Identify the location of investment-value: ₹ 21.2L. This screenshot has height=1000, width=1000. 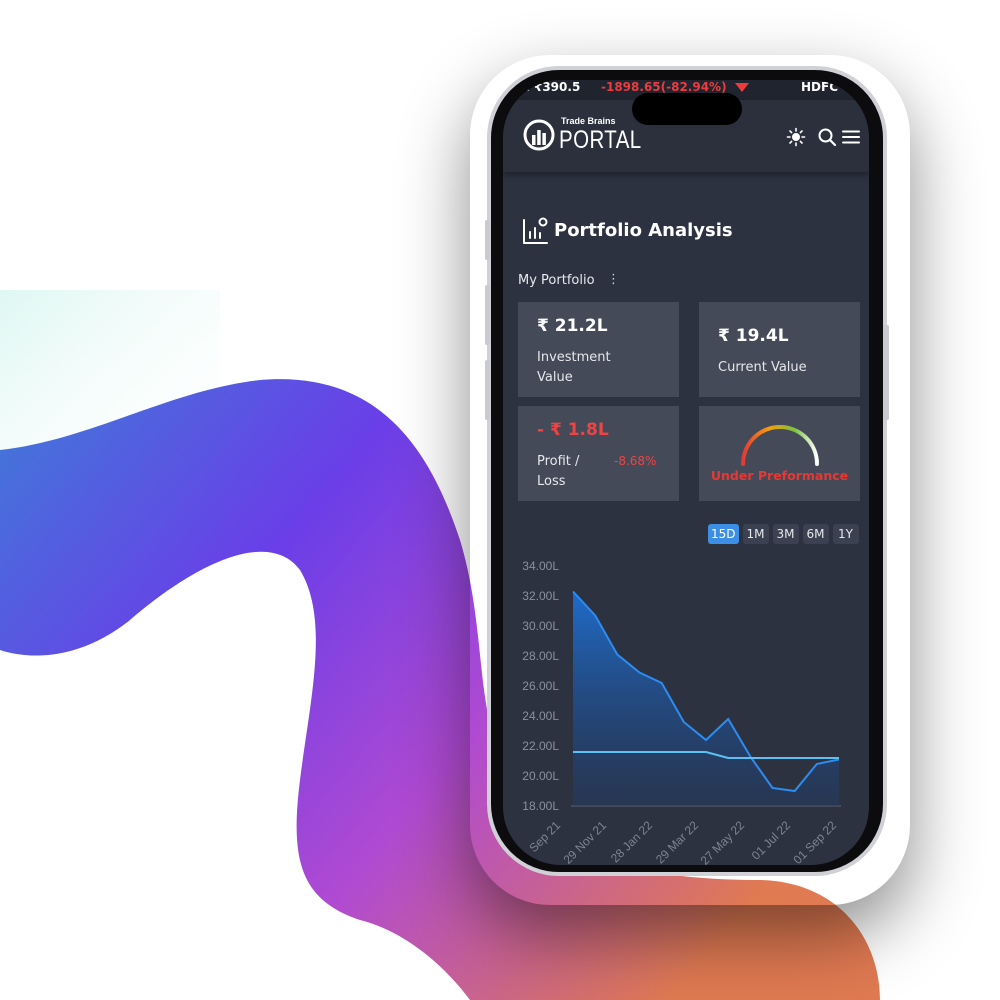
(572, 326).